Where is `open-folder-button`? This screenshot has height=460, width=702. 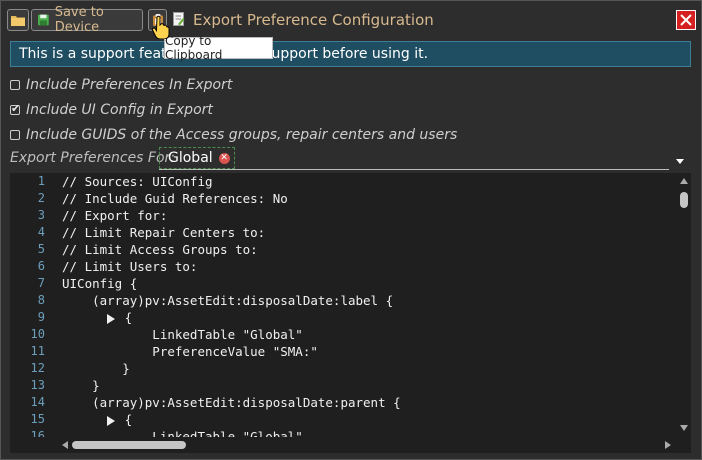
open-folder-button is located at coordinates (18, 20).